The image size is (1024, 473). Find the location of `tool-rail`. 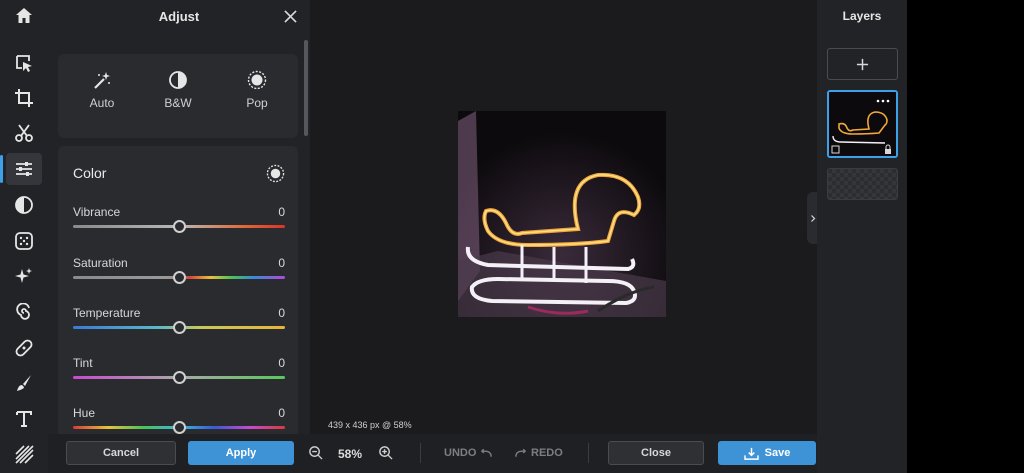

tool-rail is located at coordinates (24, 236).